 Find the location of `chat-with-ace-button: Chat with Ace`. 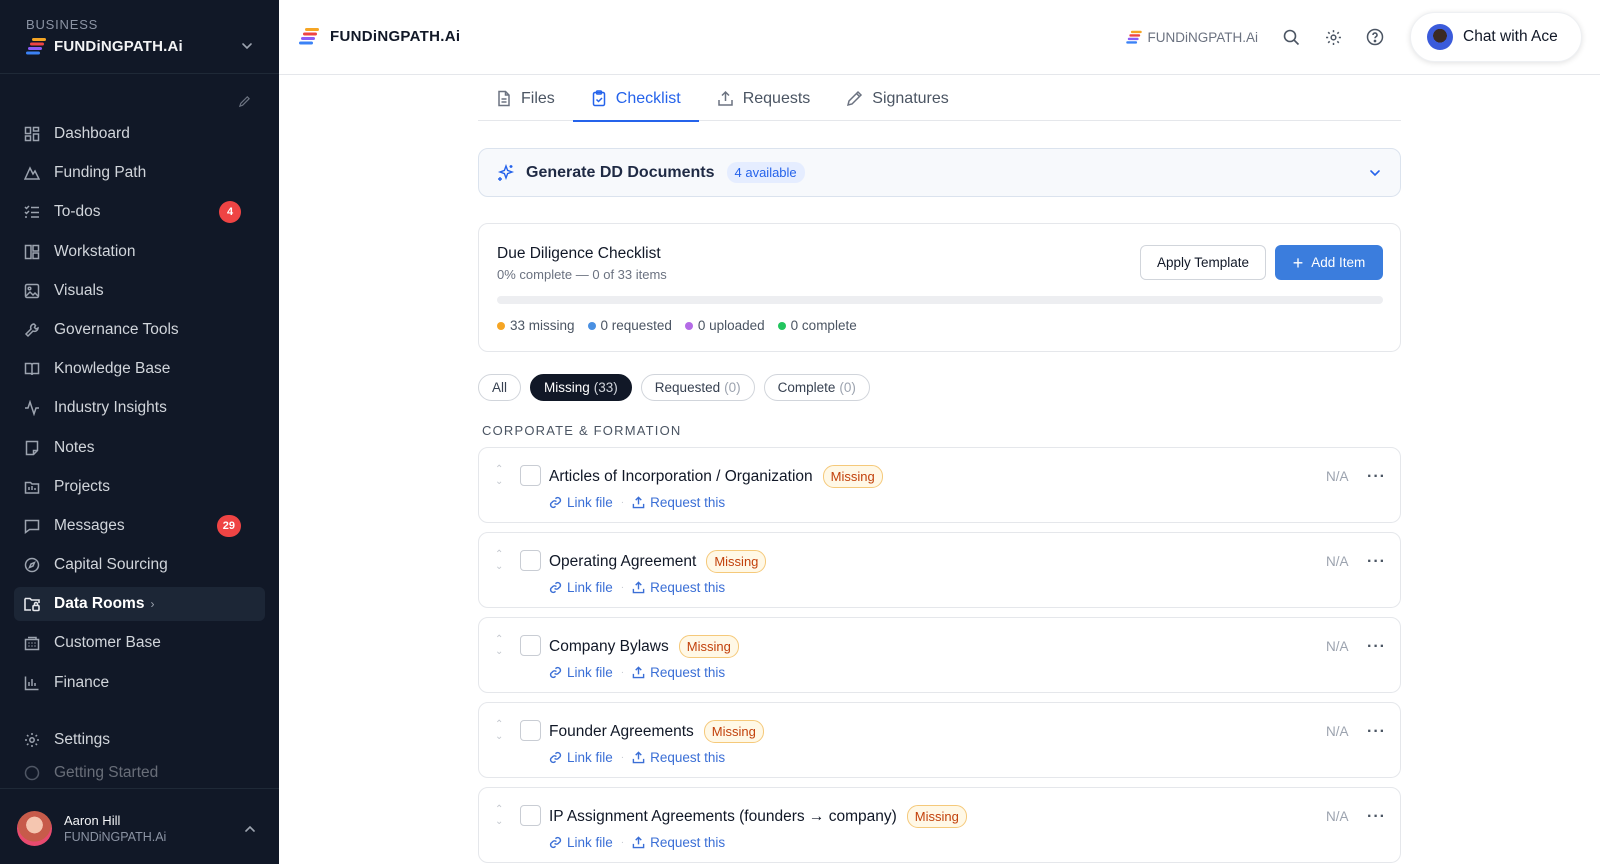

chat-with-ace-button: Chat with Ace is located at coordinates (1496, 37).